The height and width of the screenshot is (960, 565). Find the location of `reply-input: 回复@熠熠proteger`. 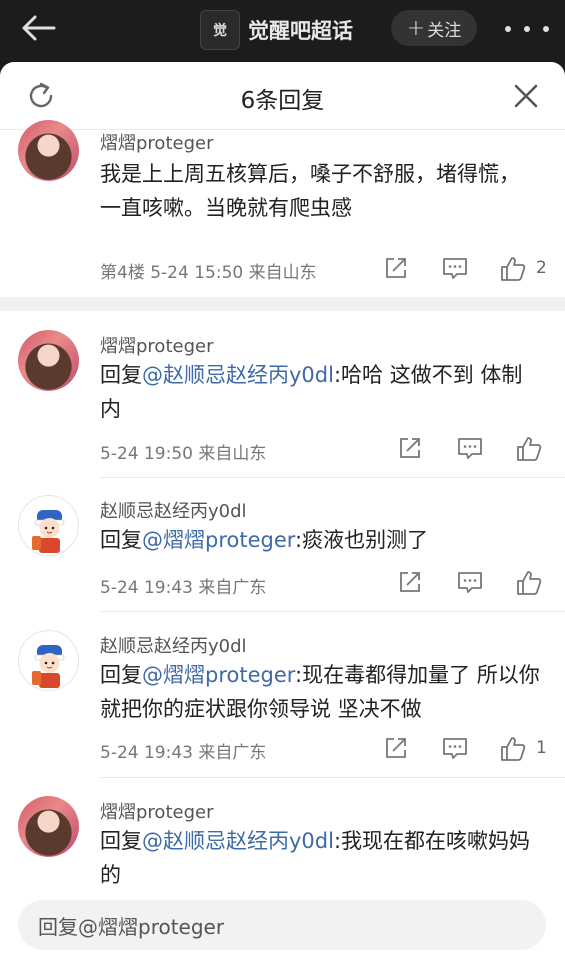

reply-input: 回复@熠熠proteger is located at coordinates (282, 925).